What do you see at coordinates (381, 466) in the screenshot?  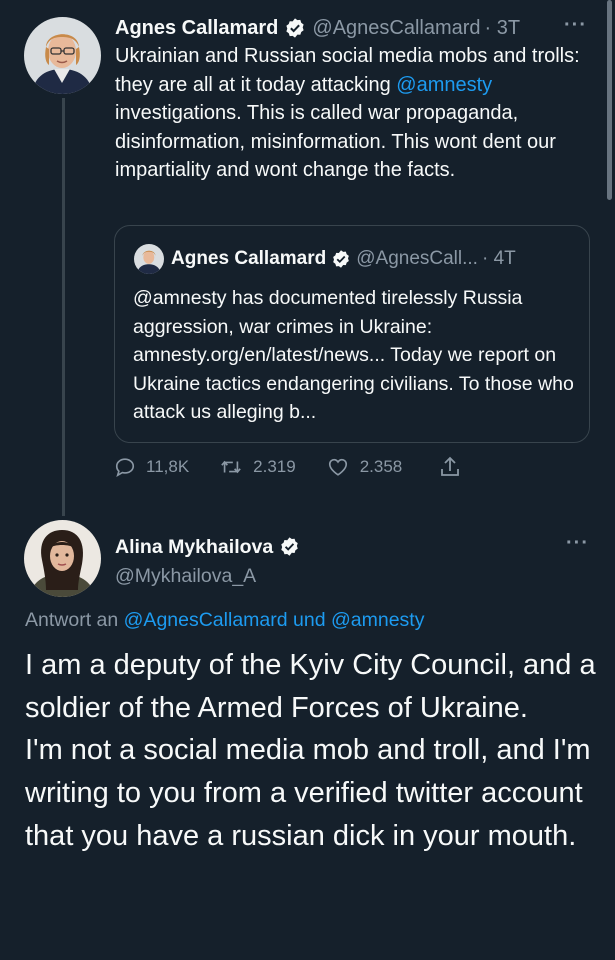 I see `like-count: 2.358` at bounding box center [381, 466].